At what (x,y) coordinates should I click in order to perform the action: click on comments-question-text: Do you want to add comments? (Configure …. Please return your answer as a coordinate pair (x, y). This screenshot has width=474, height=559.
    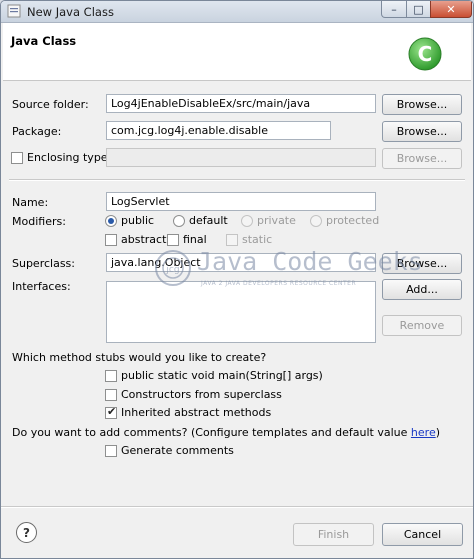
    Looking at the image, I should click on (211, 432).